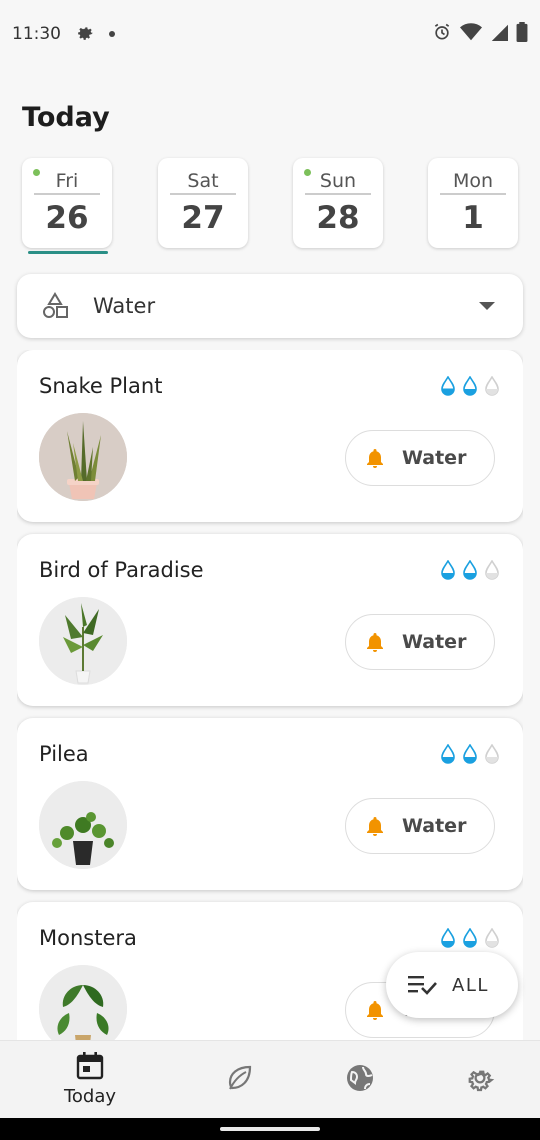 The width and height of the screenshot is (540, 1140). I want to click on system-gesture-bar, so click(270, 1129).